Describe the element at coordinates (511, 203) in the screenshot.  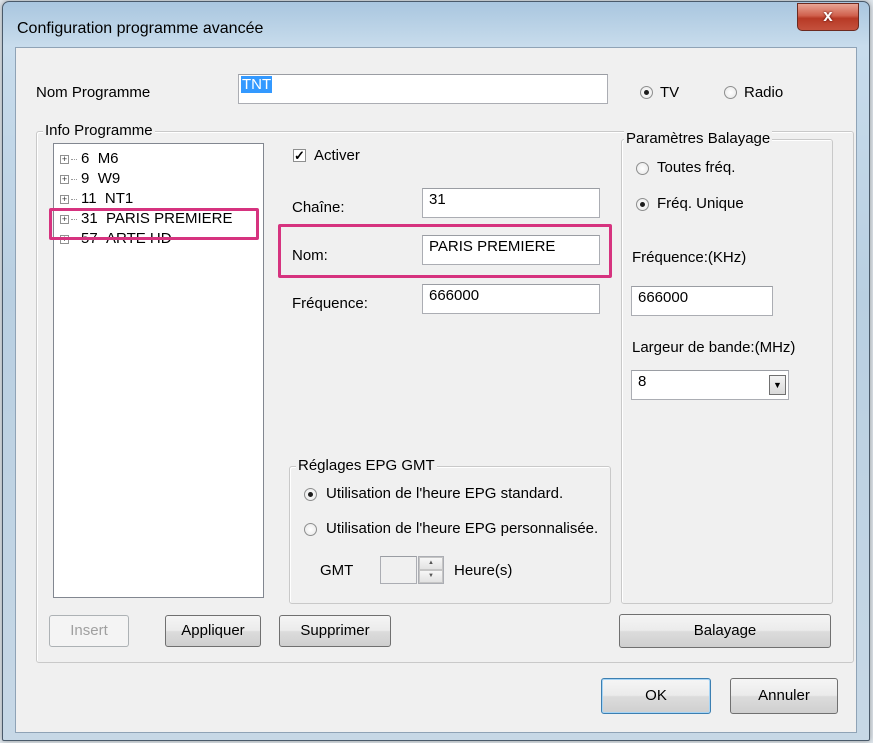
I see `chaine-input: 31` at that location.